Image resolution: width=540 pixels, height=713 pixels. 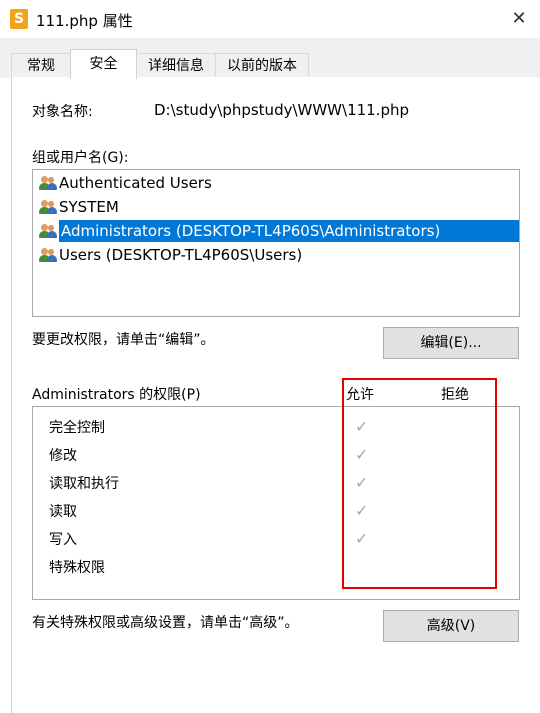 What do you see at coordinates (176, 65) in the screenshot?
I see `tab-details: 详细信息` at bounding box center [176, 65].